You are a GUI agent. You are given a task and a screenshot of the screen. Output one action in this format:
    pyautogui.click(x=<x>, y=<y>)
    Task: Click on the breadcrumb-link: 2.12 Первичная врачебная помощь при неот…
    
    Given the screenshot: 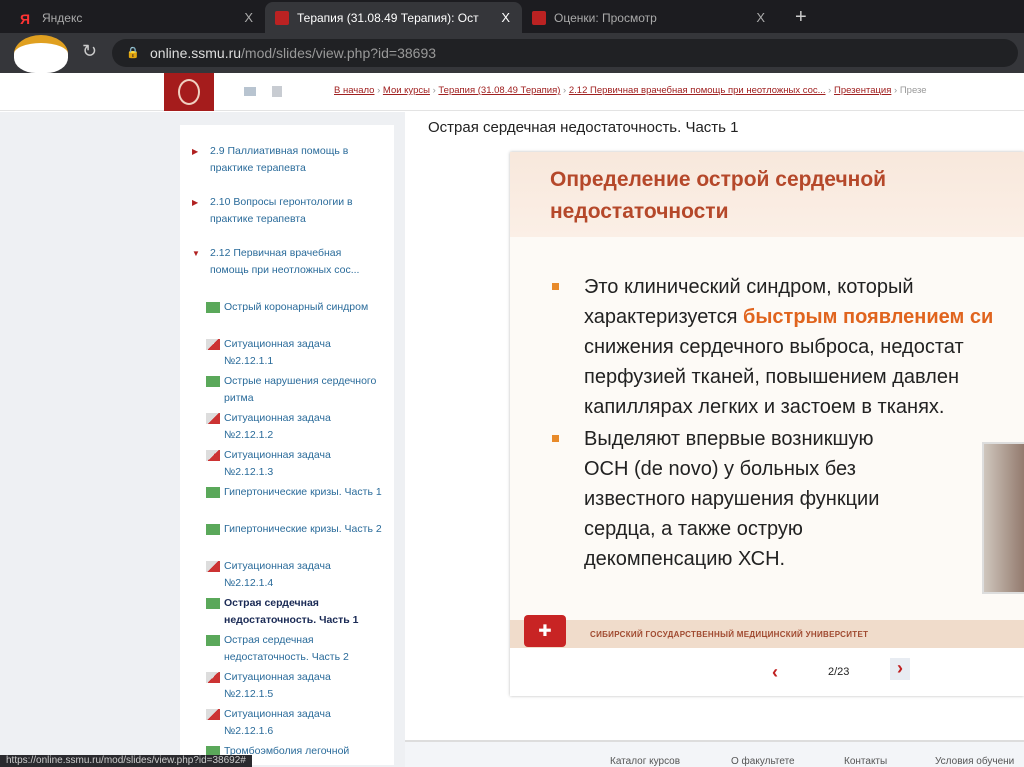 What is the action you would take?
    pyautogui.click(x=697, y=90)
    